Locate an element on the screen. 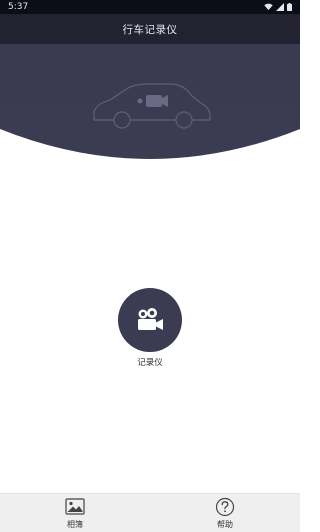  wifi-icon is located at coordinates (268, 7).